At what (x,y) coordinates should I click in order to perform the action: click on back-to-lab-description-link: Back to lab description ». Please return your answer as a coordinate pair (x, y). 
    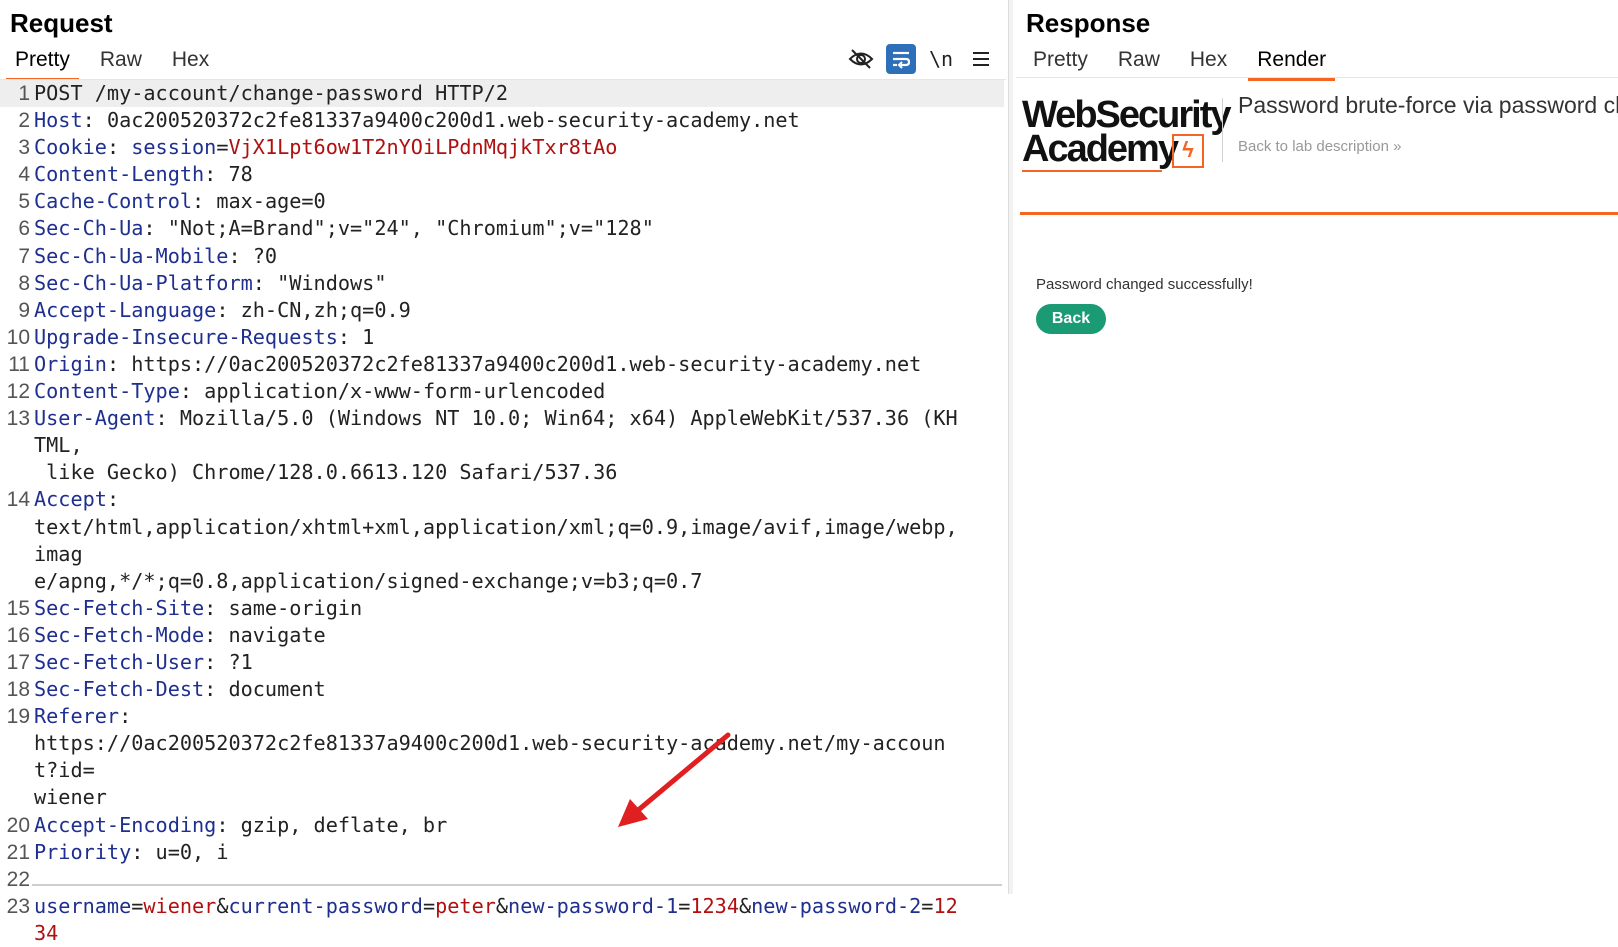
    Looking at the image, I should click on (1319, 146).